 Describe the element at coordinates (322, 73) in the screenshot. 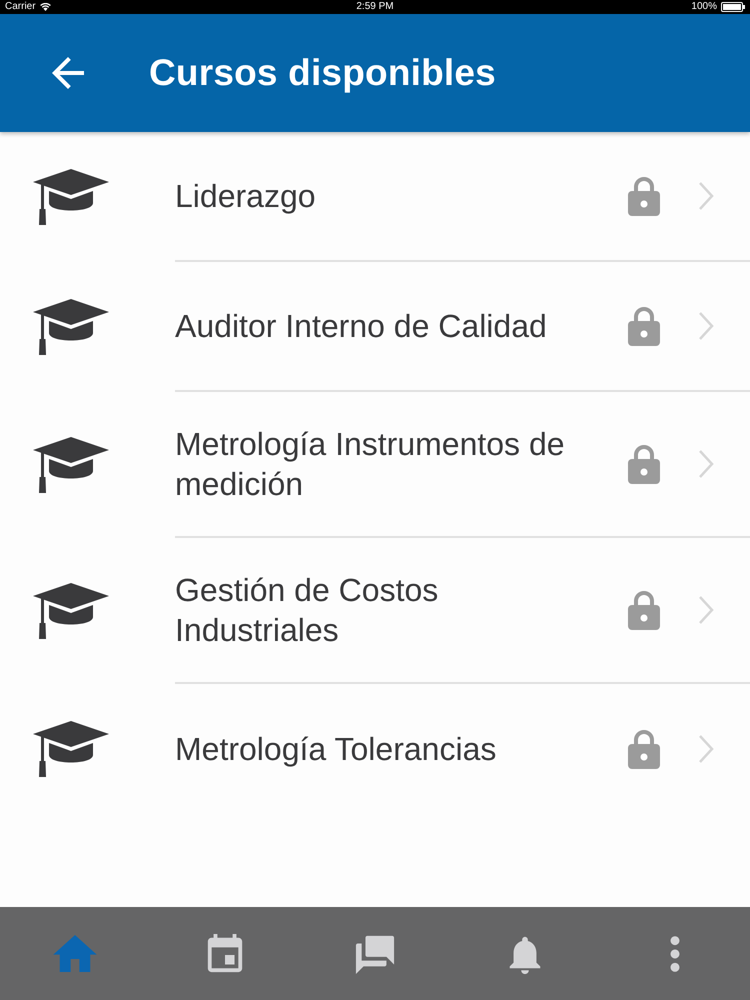

I see `page-title: Cursos disponibles` at that location.